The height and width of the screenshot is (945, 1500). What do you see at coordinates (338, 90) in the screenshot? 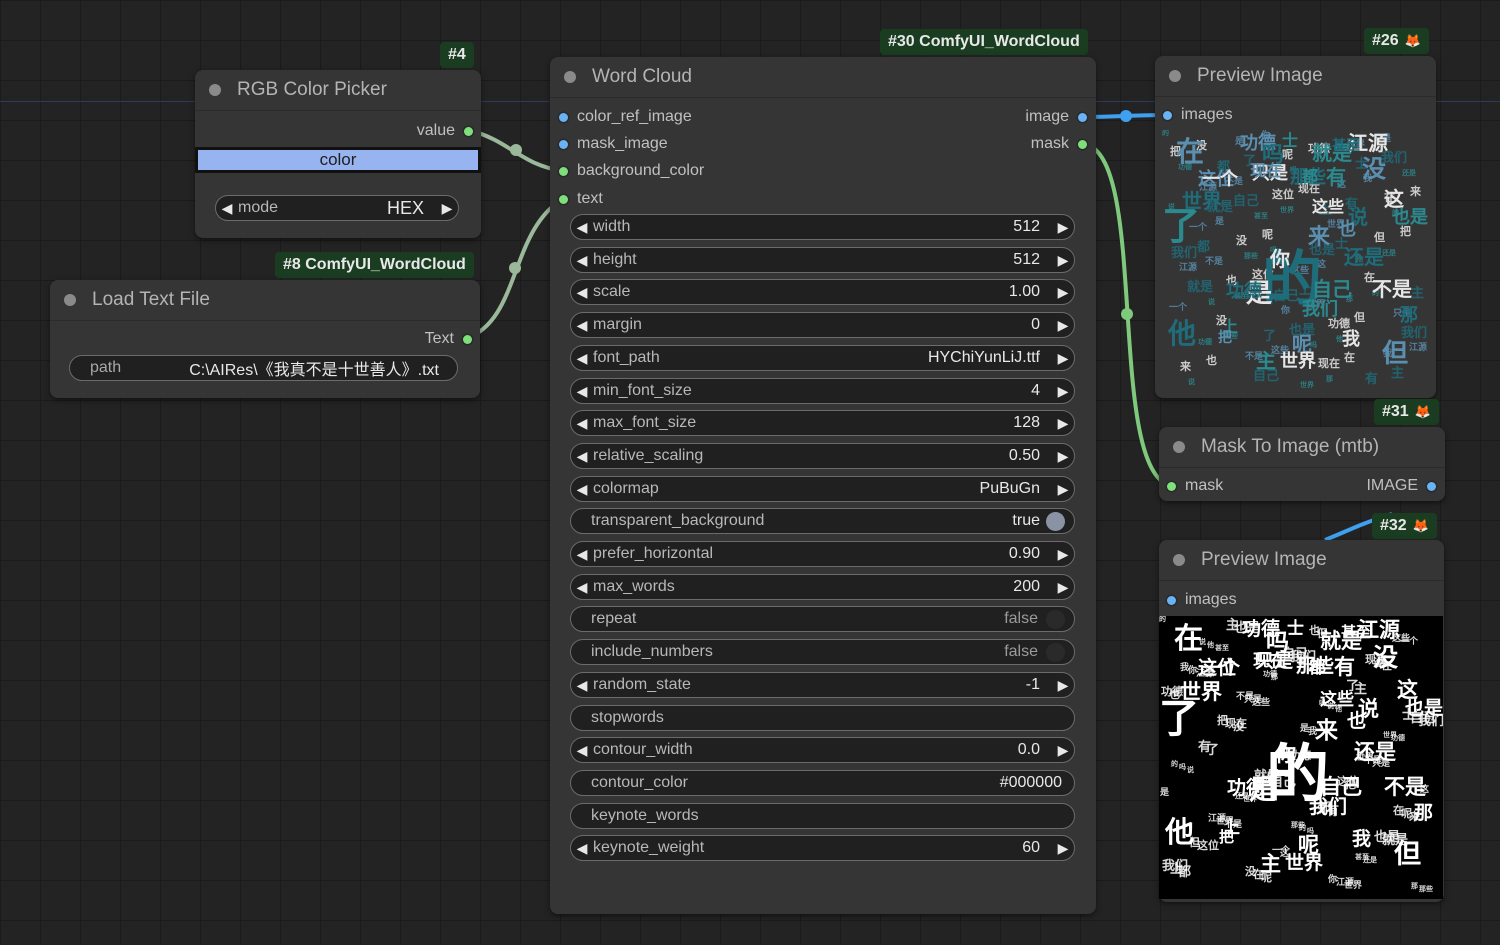
I see `node-title-bar: RGB Color Picker` at bounding box center [338, 90].